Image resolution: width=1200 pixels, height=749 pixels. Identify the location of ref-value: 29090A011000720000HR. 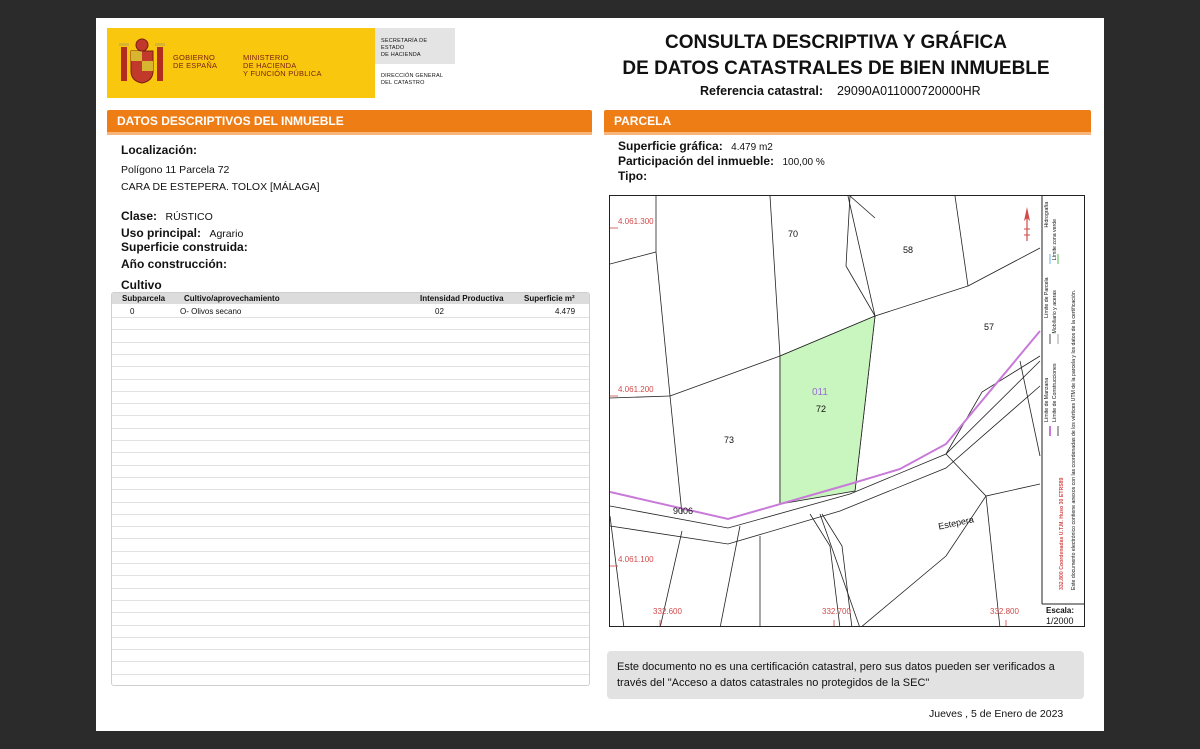
(908, 91).